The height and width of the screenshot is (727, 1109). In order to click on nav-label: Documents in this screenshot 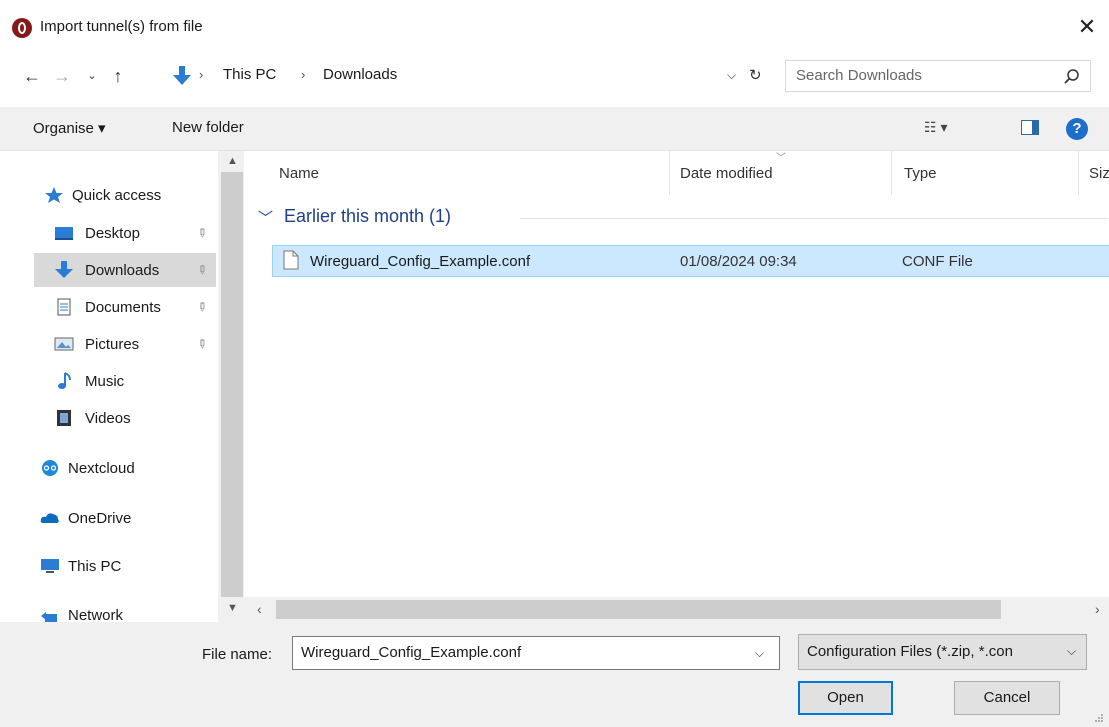, I will do `click(123, 307)`.